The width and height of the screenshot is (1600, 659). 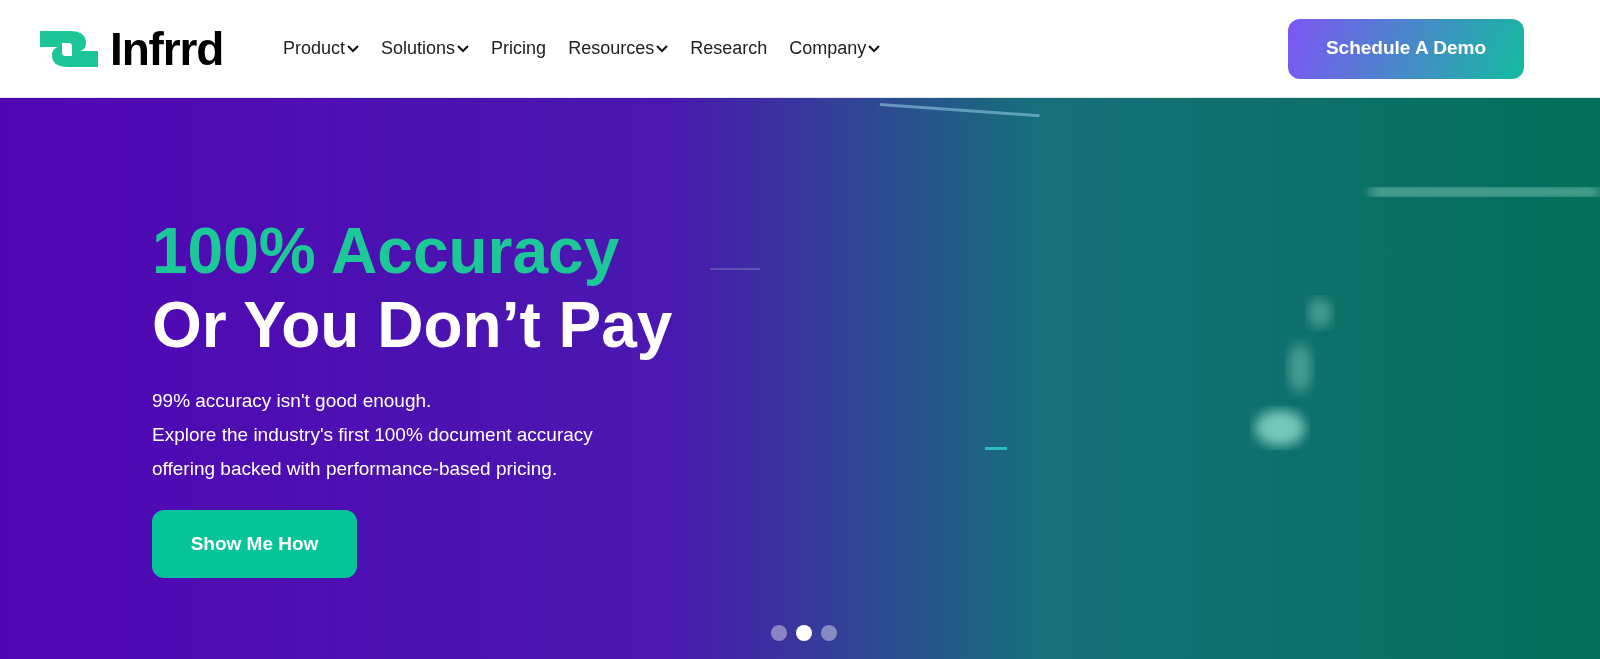 What do you see at coordinates (618, 48) in the screenshot?
I see `nav-link: Resources` at bounding box center [618, 48].